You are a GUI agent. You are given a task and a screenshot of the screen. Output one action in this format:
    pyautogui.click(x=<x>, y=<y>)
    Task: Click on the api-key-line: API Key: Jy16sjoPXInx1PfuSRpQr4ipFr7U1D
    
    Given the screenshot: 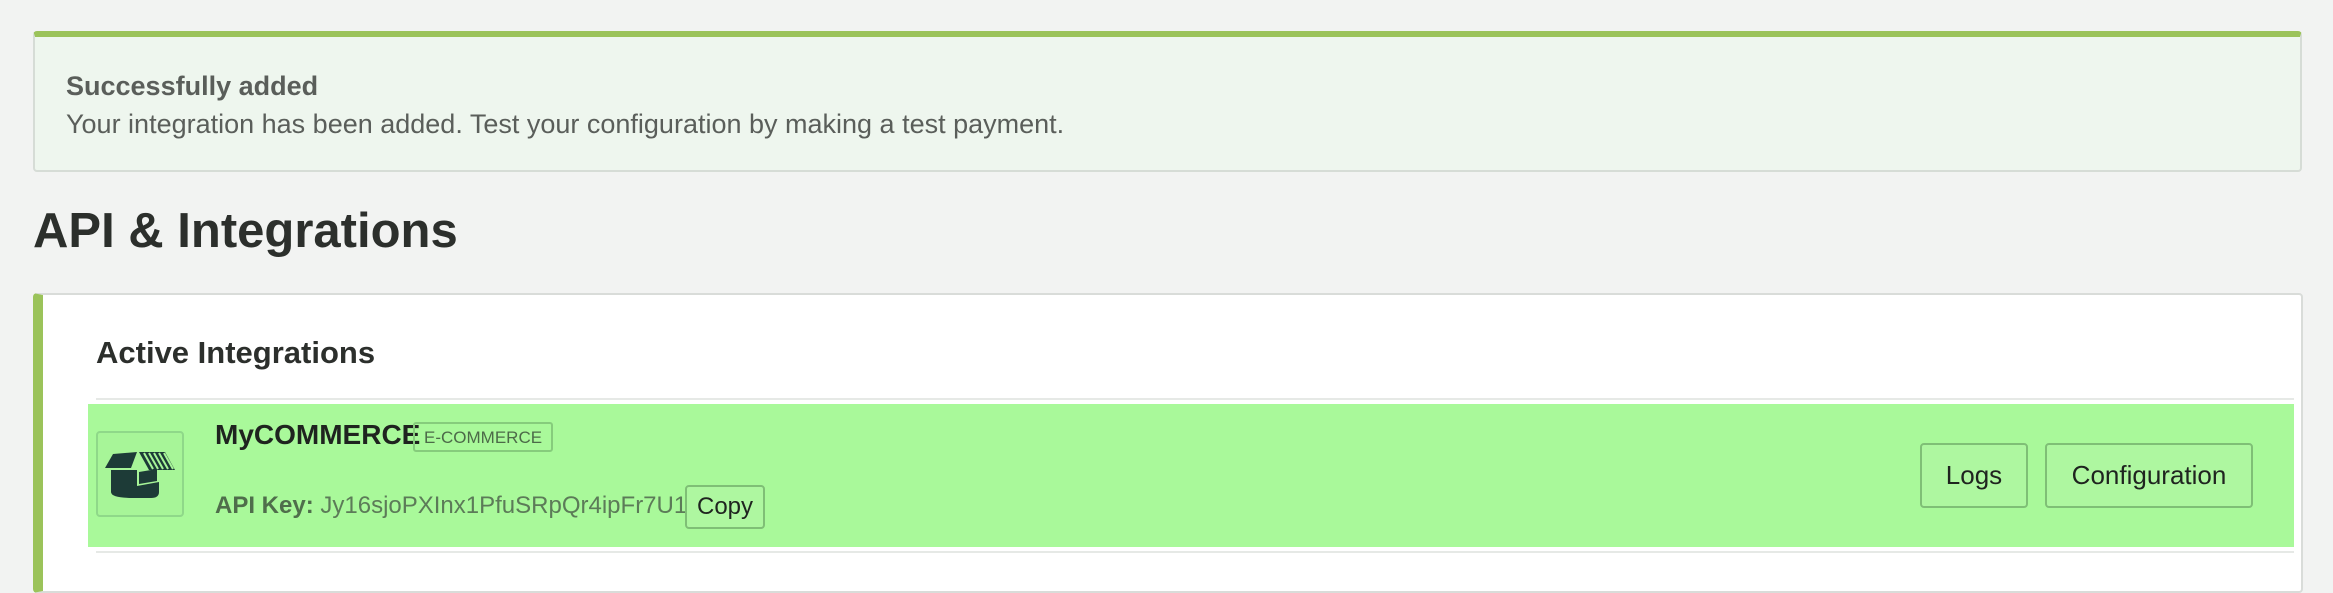 What is the action you would take?
    pyautogui.click(x=460, y=506)
    